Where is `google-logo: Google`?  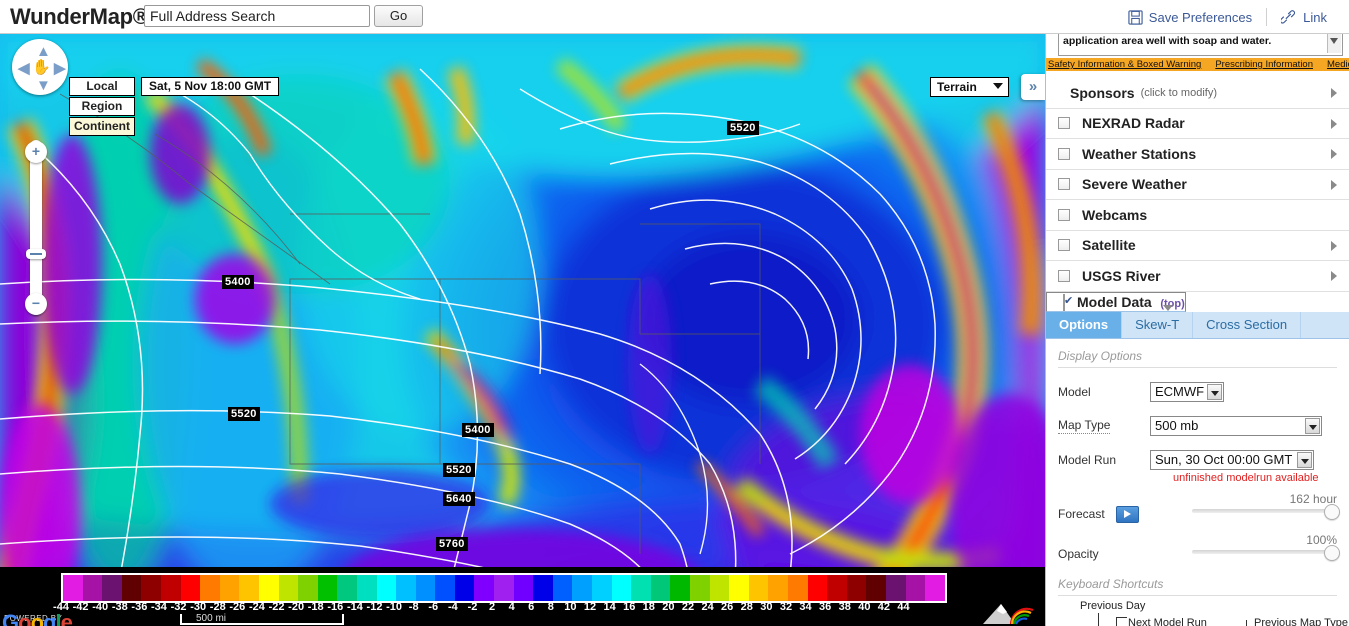
google-logo: Google is located at coordinates (37, 618).